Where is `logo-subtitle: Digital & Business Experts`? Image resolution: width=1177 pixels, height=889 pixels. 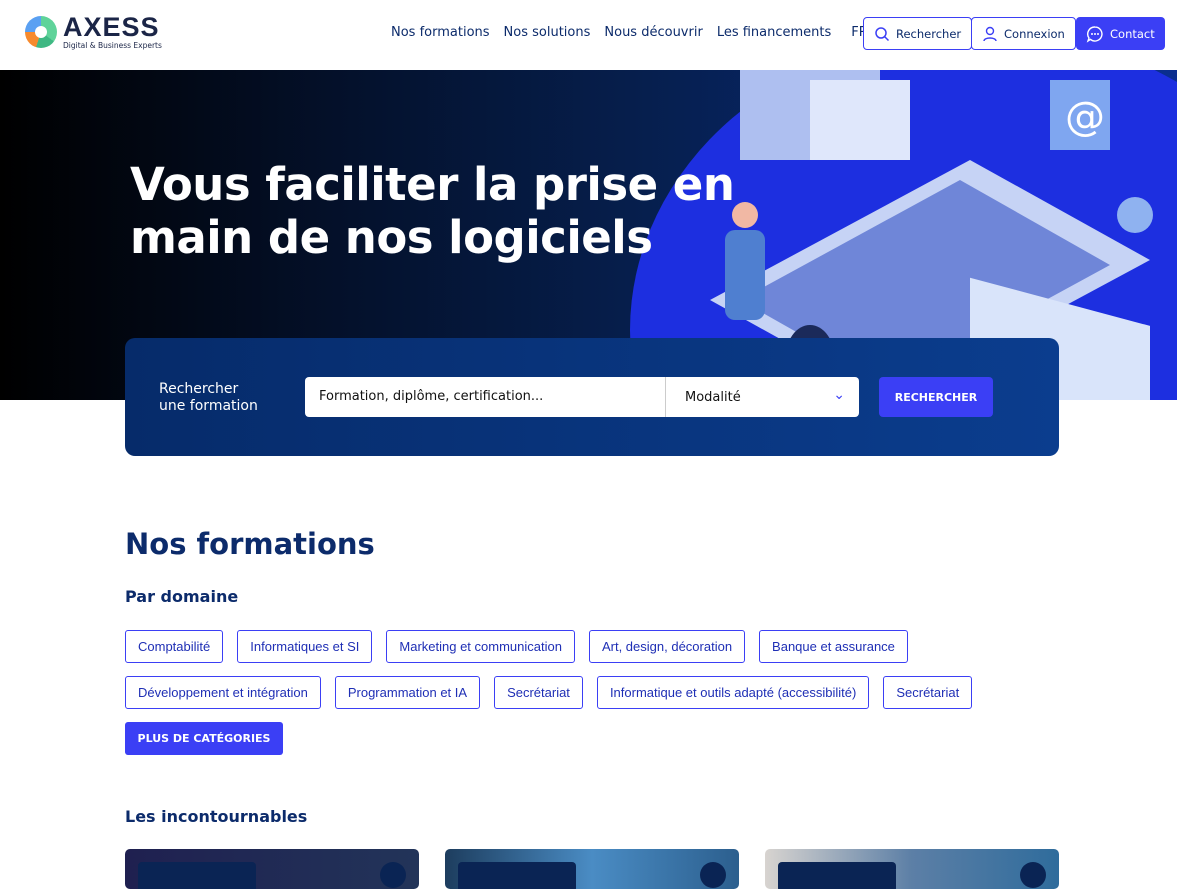
logo-subtitle: Digital & Business Experts is located at coordinates (112, 45).